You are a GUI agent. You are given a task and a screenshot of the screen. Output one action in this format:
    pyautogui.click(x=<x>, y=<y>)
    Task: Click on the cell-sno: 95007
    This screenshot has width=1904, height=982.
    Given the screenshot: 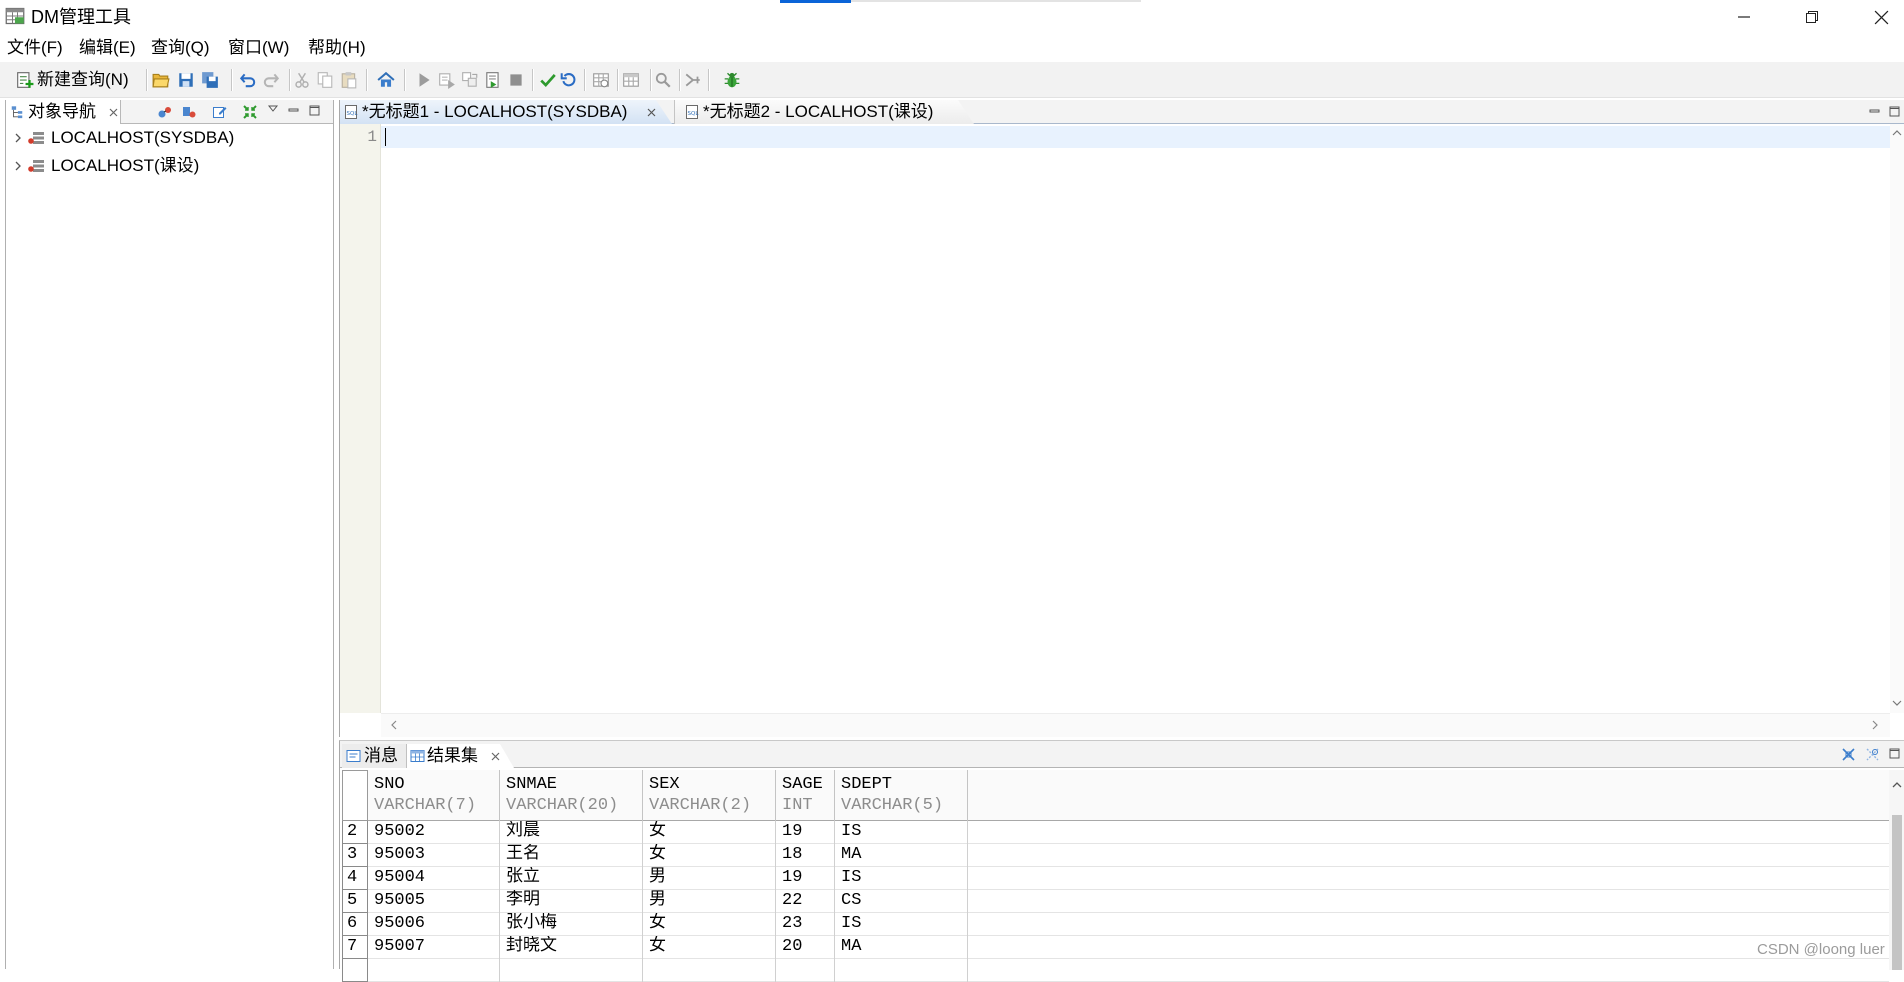 What is the action you would take?
    pyautogui.click(x=434, y=947)
    